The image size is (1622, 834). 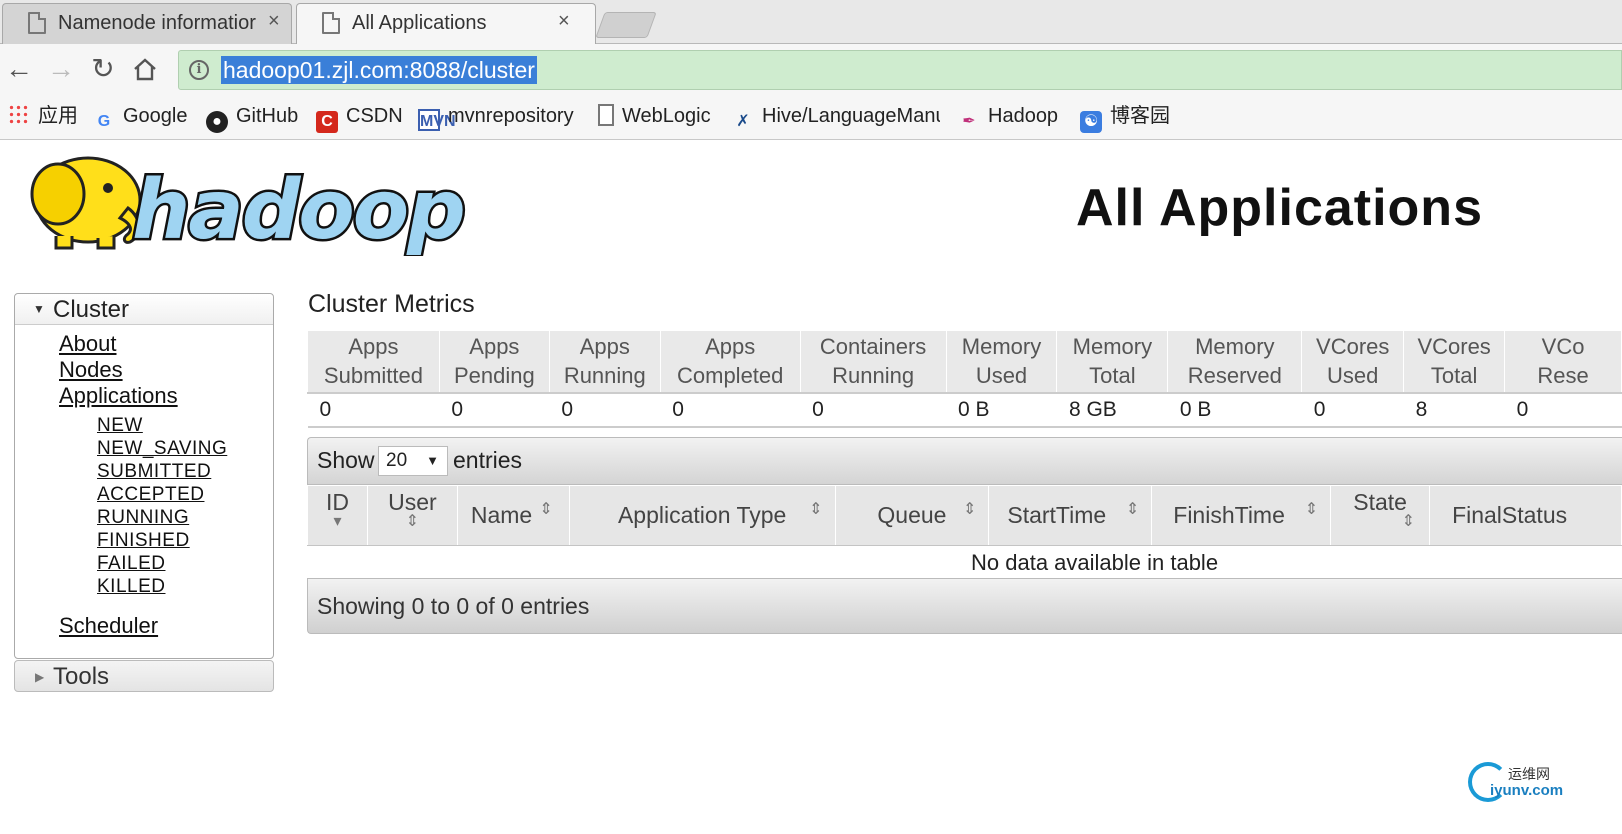 I want to click on bookmark-hive: ✗ Hive/LanguageManu, so click(x=836, y=116).